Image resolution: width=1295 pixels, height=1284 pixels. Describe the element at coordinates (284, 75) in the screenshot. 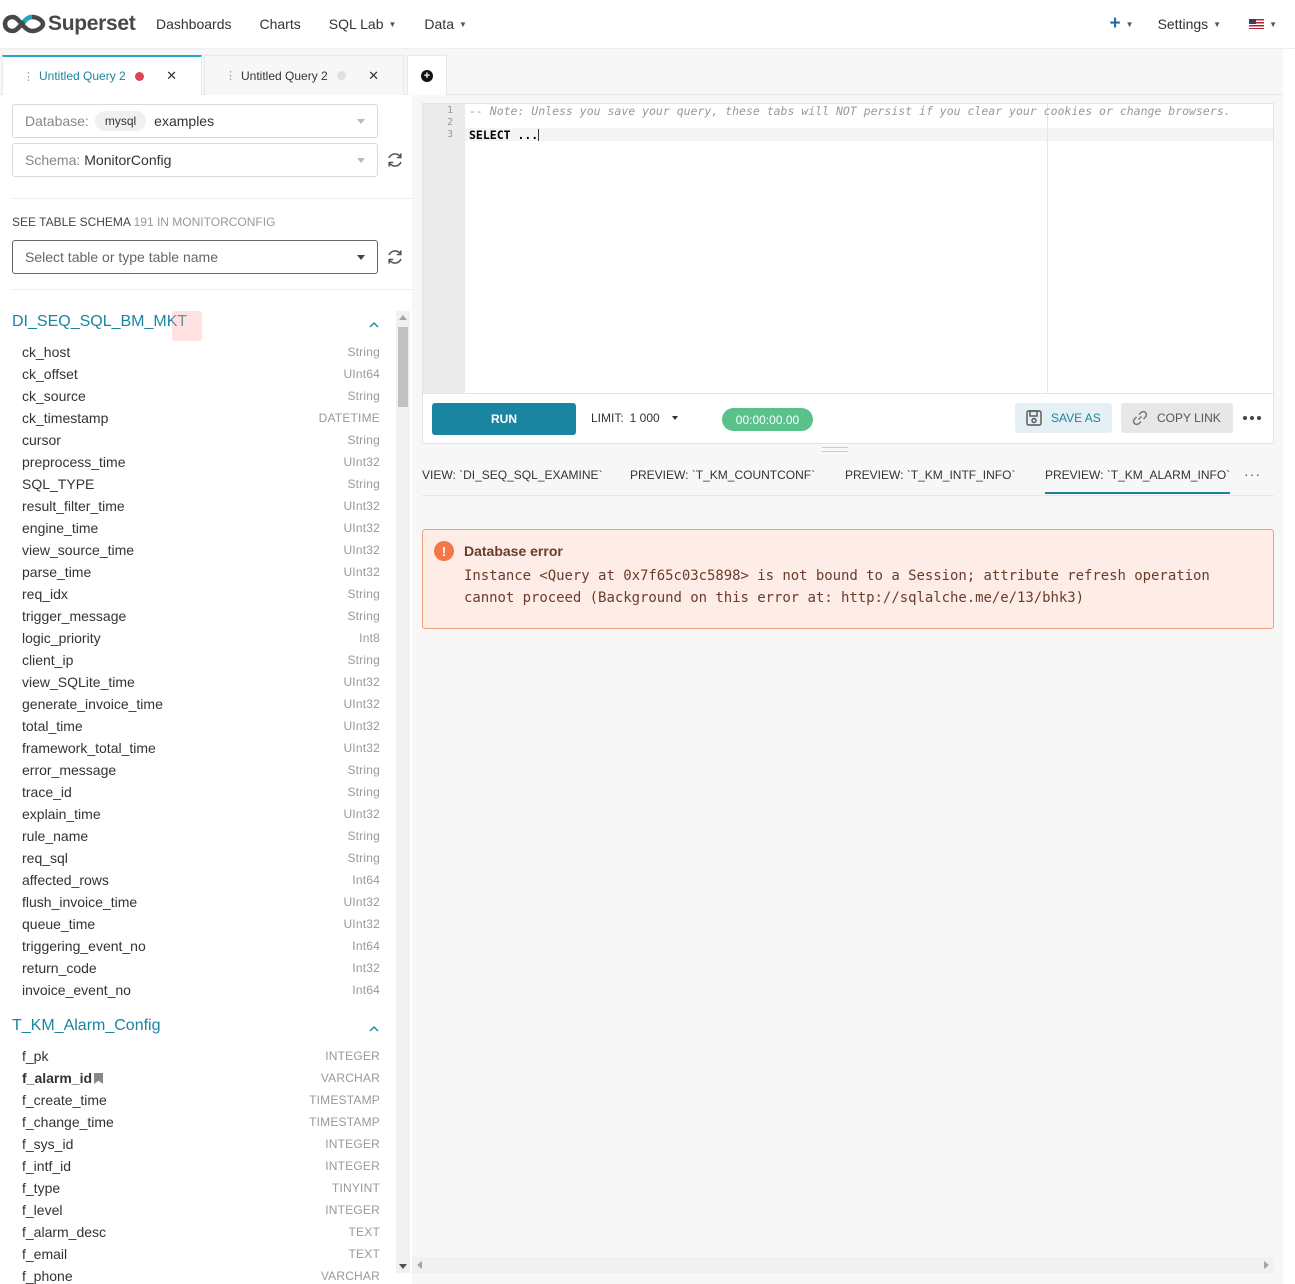

I see `query-tab-2-label: Untitled Query 2` at that location.